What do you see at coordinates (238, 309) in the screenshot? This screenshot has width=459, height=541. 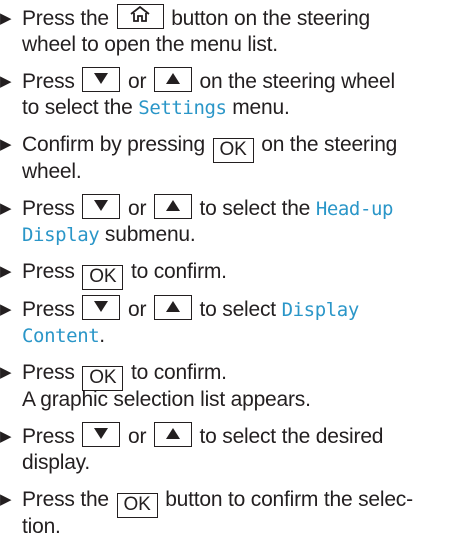 I see `step-6-text-c: to select` at bounding box center [238, 309].